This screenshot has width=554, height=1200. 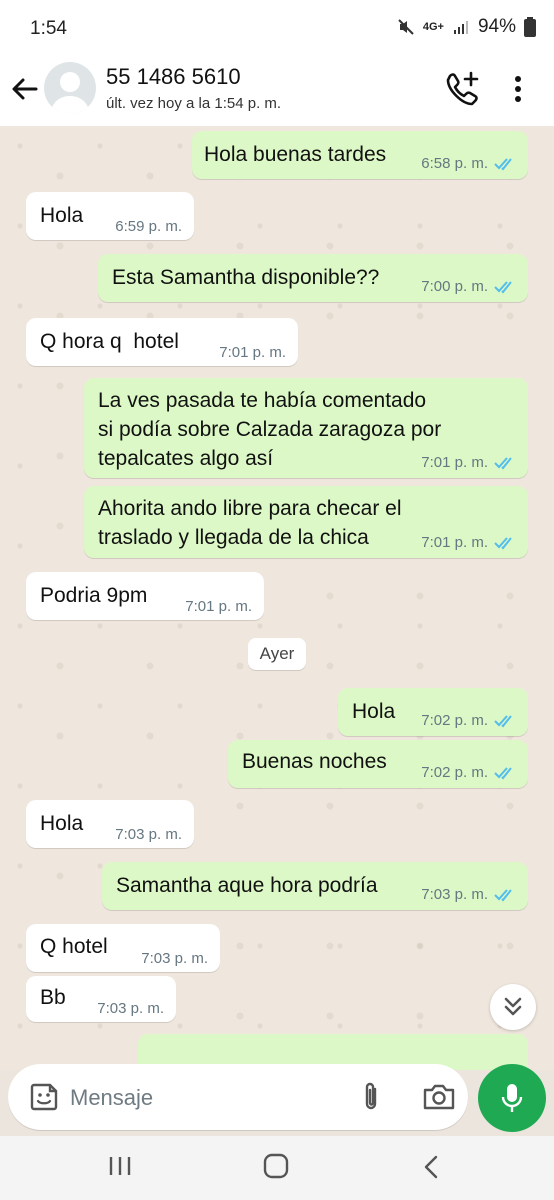 What do you see at coordinates (70, 93) in the screenshot?
I see `avatar-icon` at bounding box center [70, 93].